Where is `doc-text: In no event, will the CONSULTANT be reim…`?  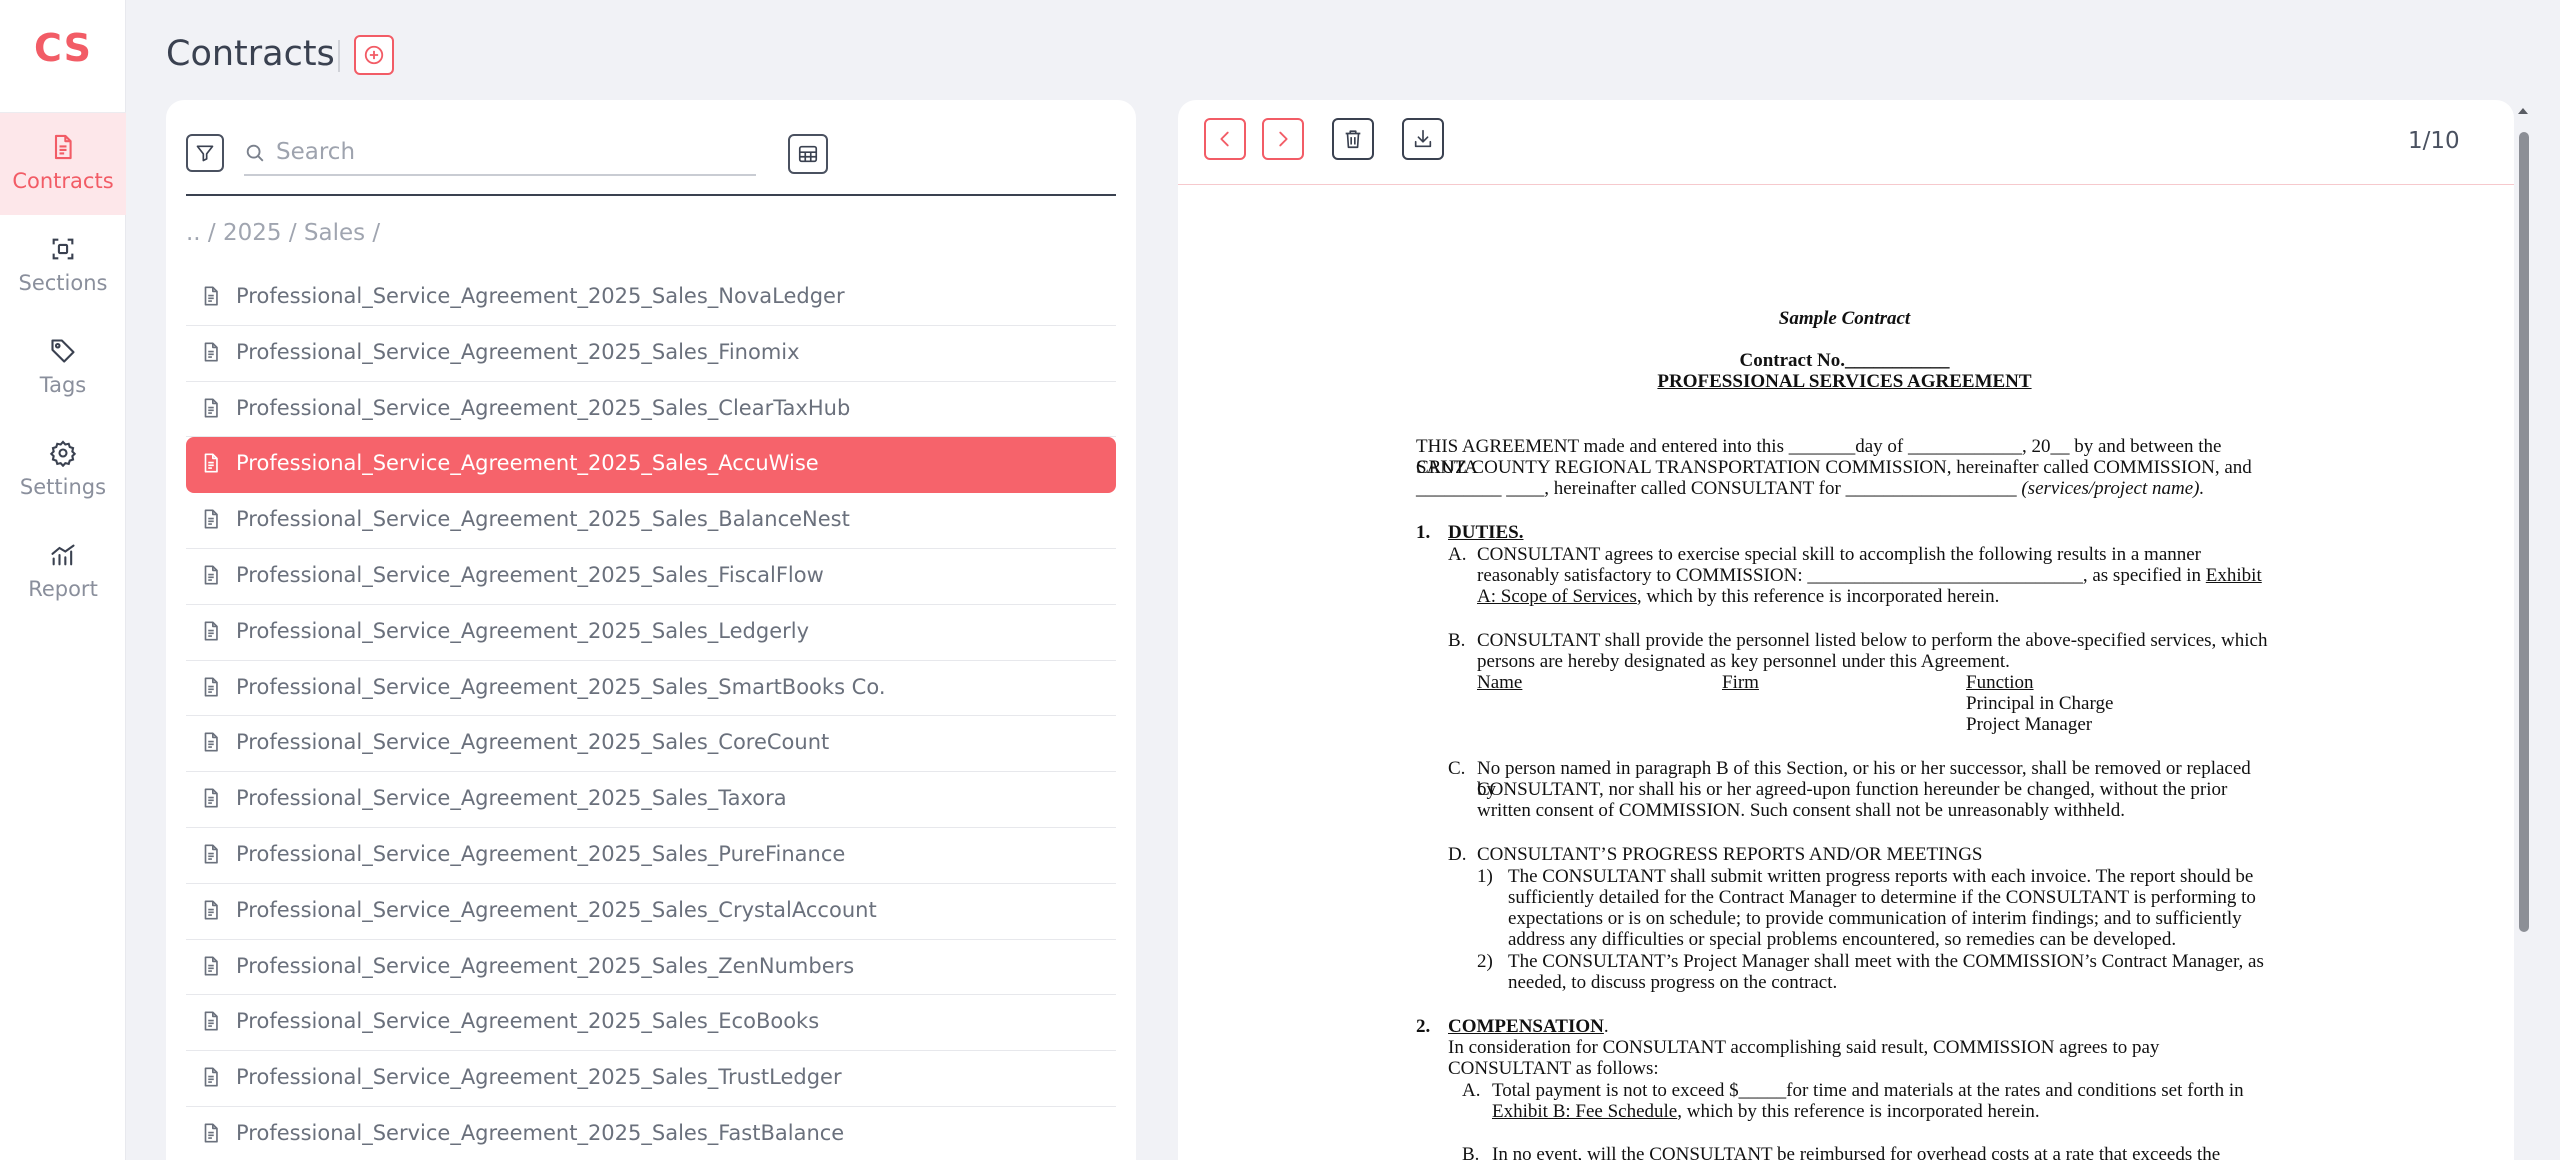
doc-text: In no event, will the CONSULTANT be reim… is located at coordinates (1856, 1152).